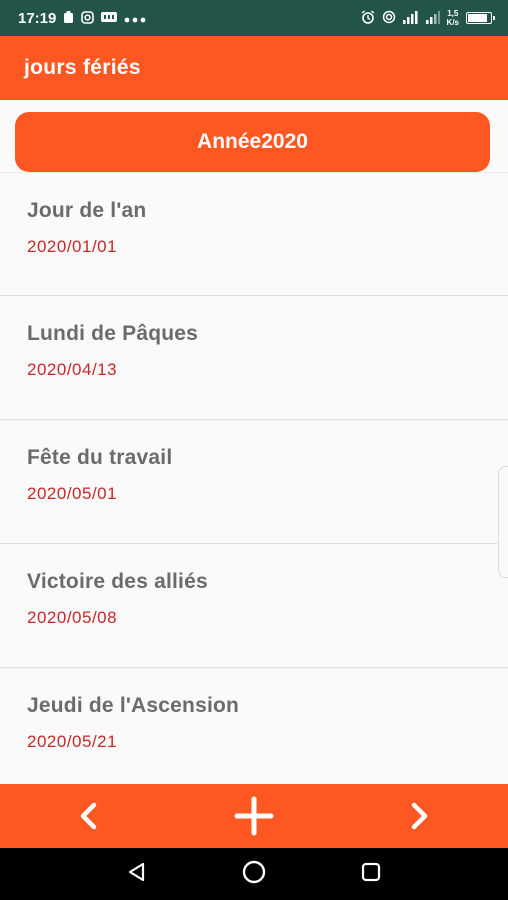  I want to click on app-icon, so click(109, 18).